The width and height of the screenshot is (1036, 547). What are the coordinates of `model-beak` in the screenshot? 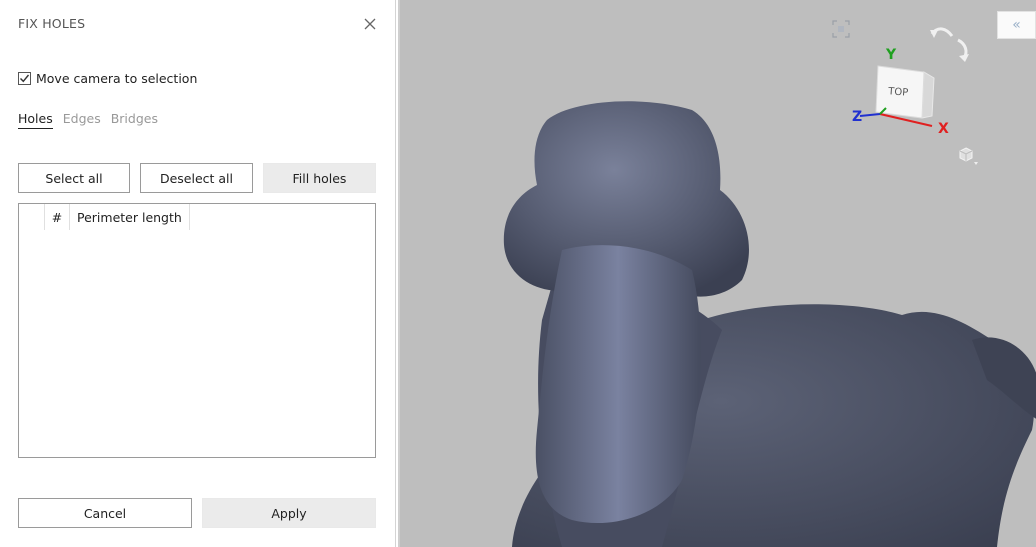 It's located at (618, 384).